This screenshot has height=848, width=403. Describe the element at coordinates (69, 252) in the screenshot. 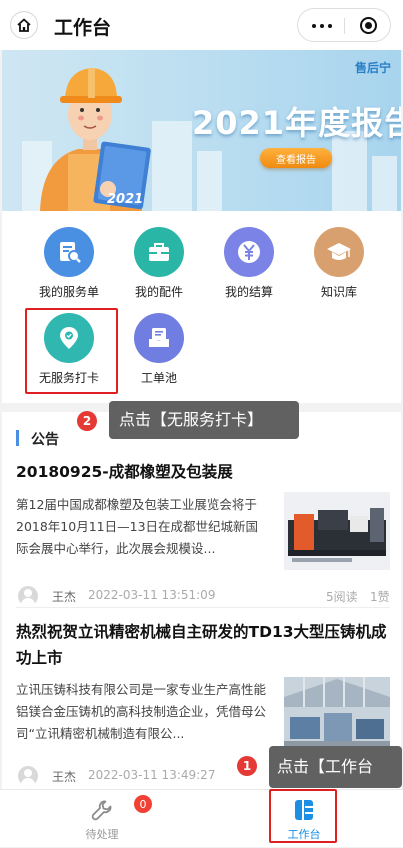

I see `service-order-icon` at that location.